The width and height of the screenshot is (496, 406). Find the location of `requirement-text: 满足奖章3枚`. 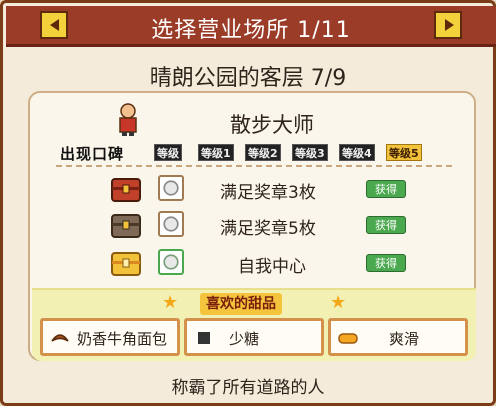

requirement-text: 满足奖章3枚 is located at coordinates (268, 193).